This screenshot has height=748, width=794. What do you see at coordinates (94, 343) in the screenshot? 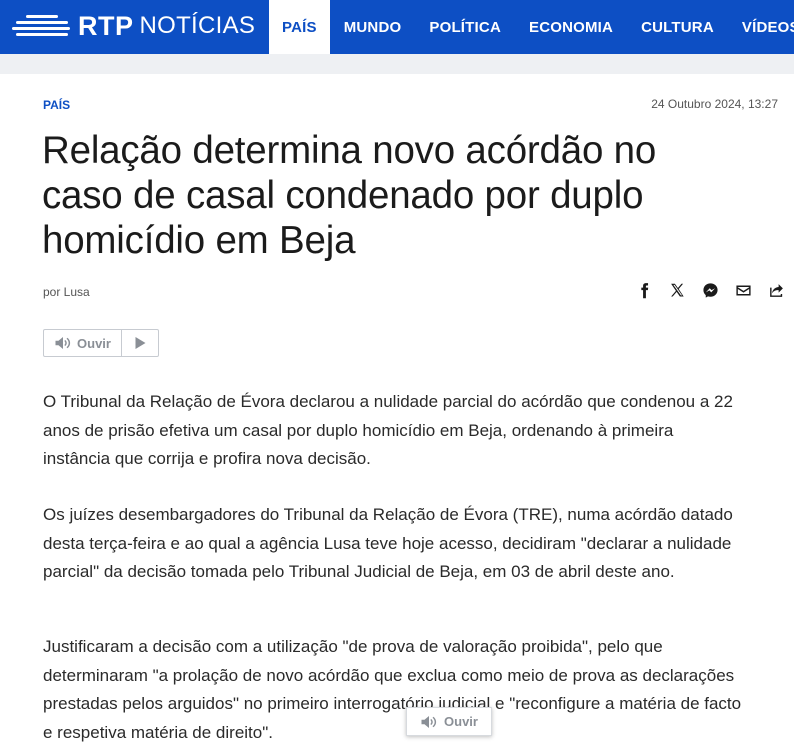
I see `listen-label: Ouvir` at bounding box center [94, 343].